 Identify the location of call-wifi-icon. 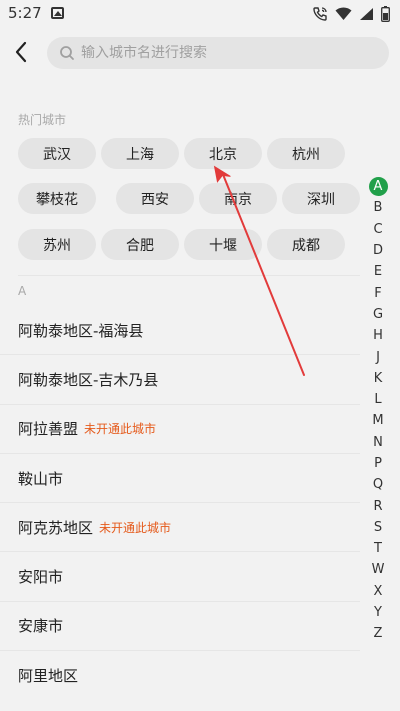
(320, 14).